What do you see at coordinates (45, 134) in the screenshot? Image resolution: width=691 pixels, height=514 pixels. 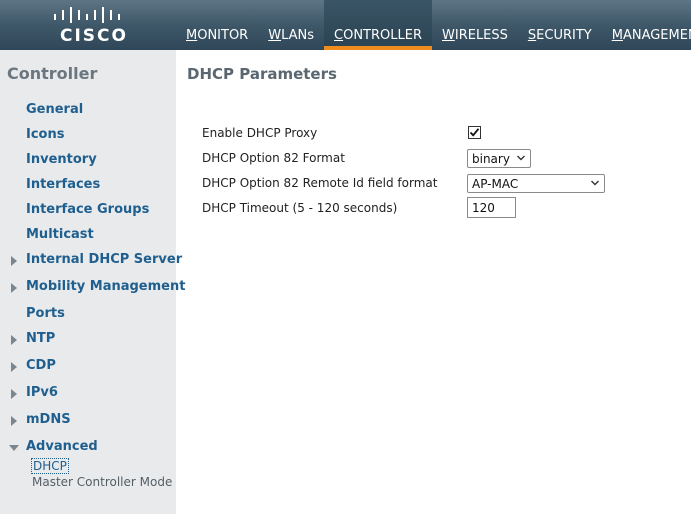 I see `sidebar-item-icons: Icons` at bounding box center [45, 134].